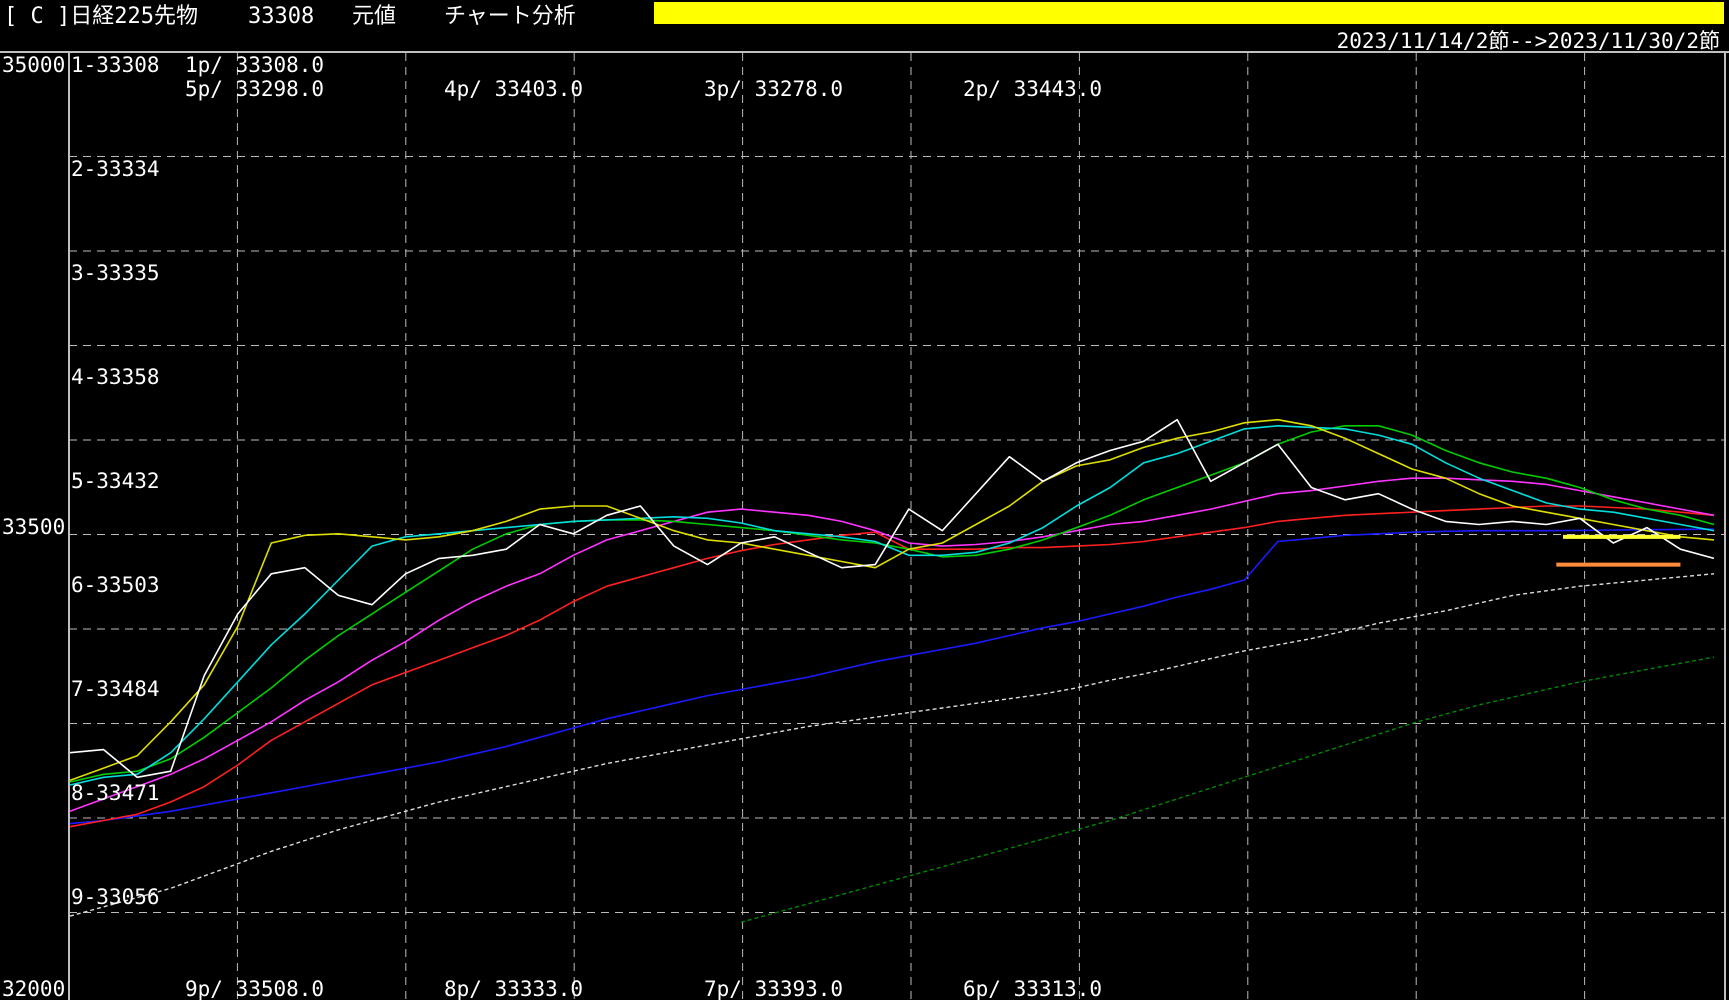  What do you see at coordinates (254, 65) in the screenshot?
I see `pivot-label: 1p/ 33308.0` at bounding box center [254, 65].